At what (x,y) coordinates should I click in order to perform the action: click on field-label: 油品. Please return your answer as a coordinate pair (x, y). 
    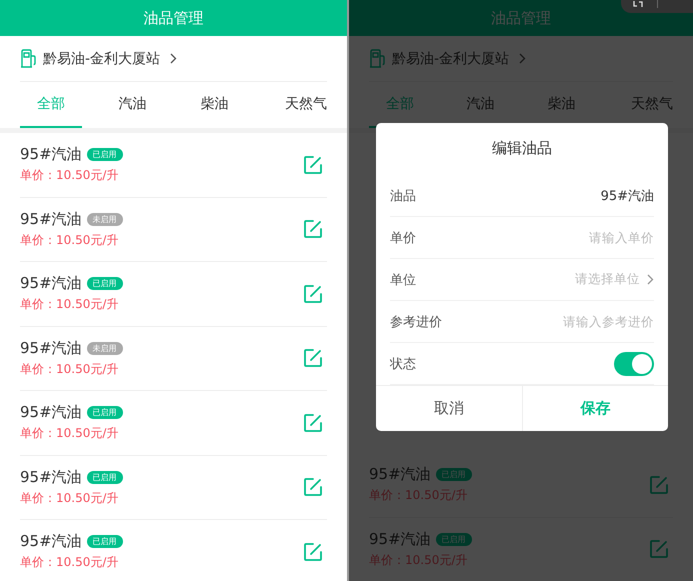
    Looking at the image, I should click on (403, 196).